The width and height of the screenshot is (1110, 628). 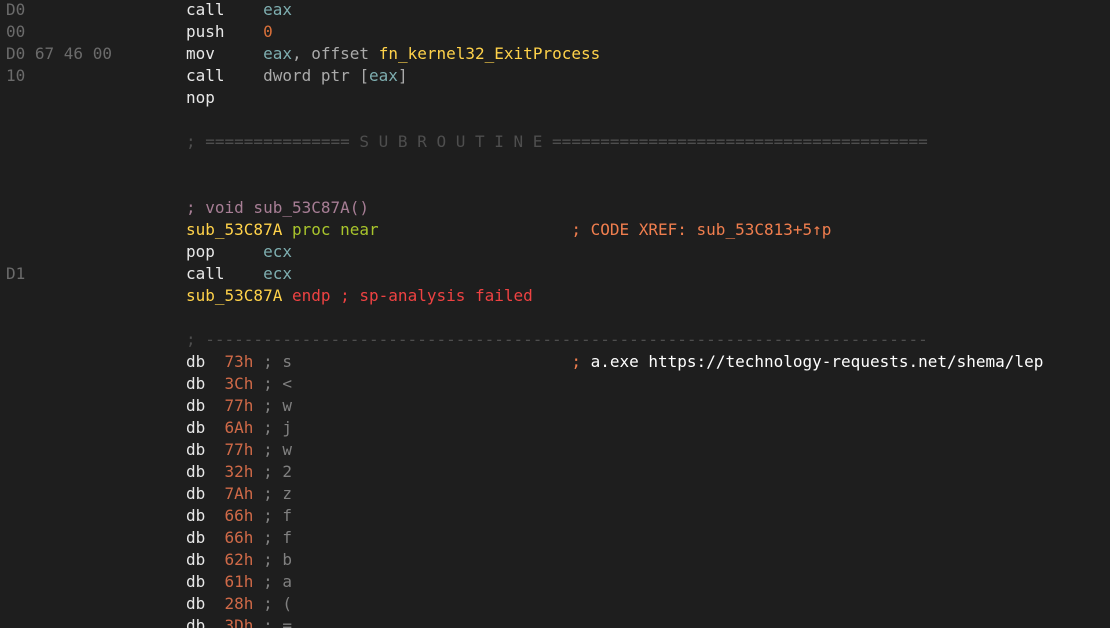 What do you see at coordinates (16, 75) in the screenshot?
I see `opcode-bytes: 10` at bounding box center [16, 75].